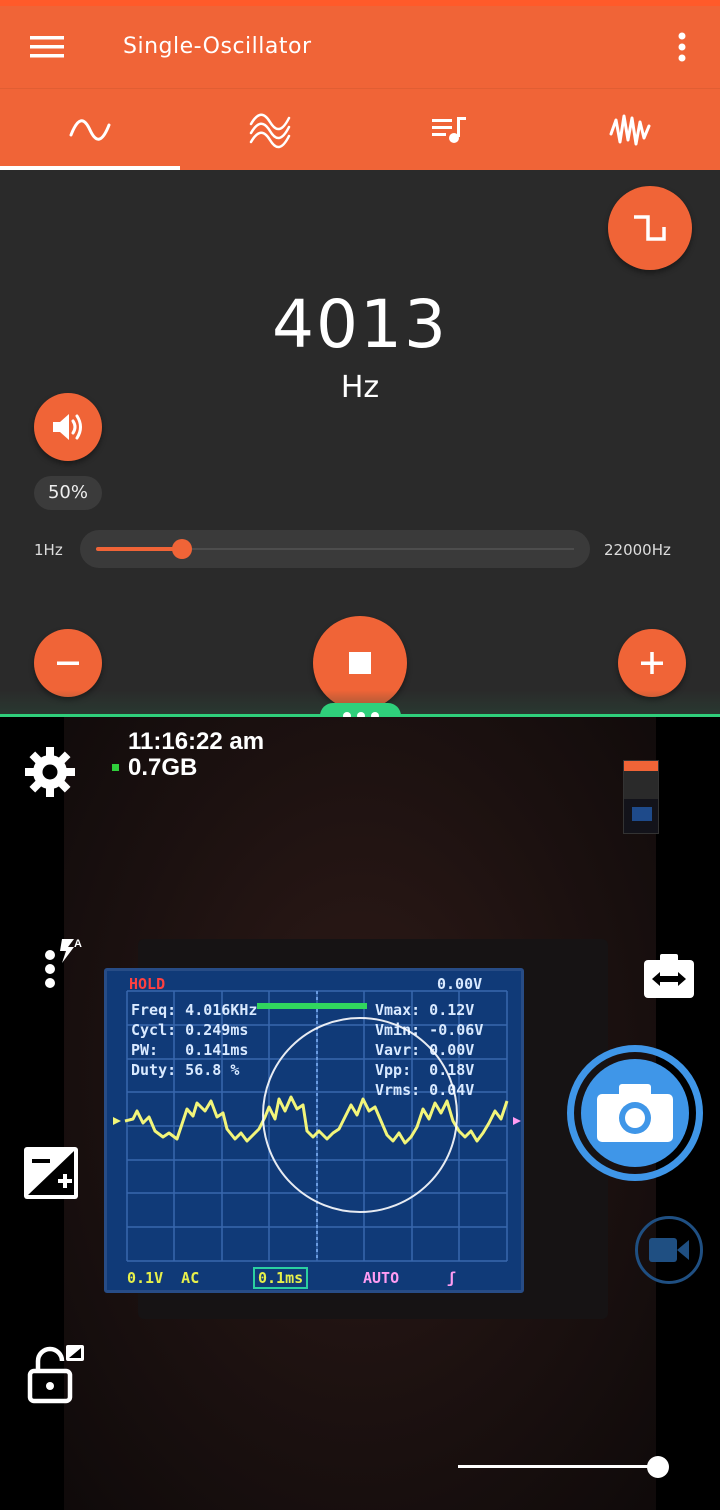  I want to click on tab-bar, so click(360, 129).